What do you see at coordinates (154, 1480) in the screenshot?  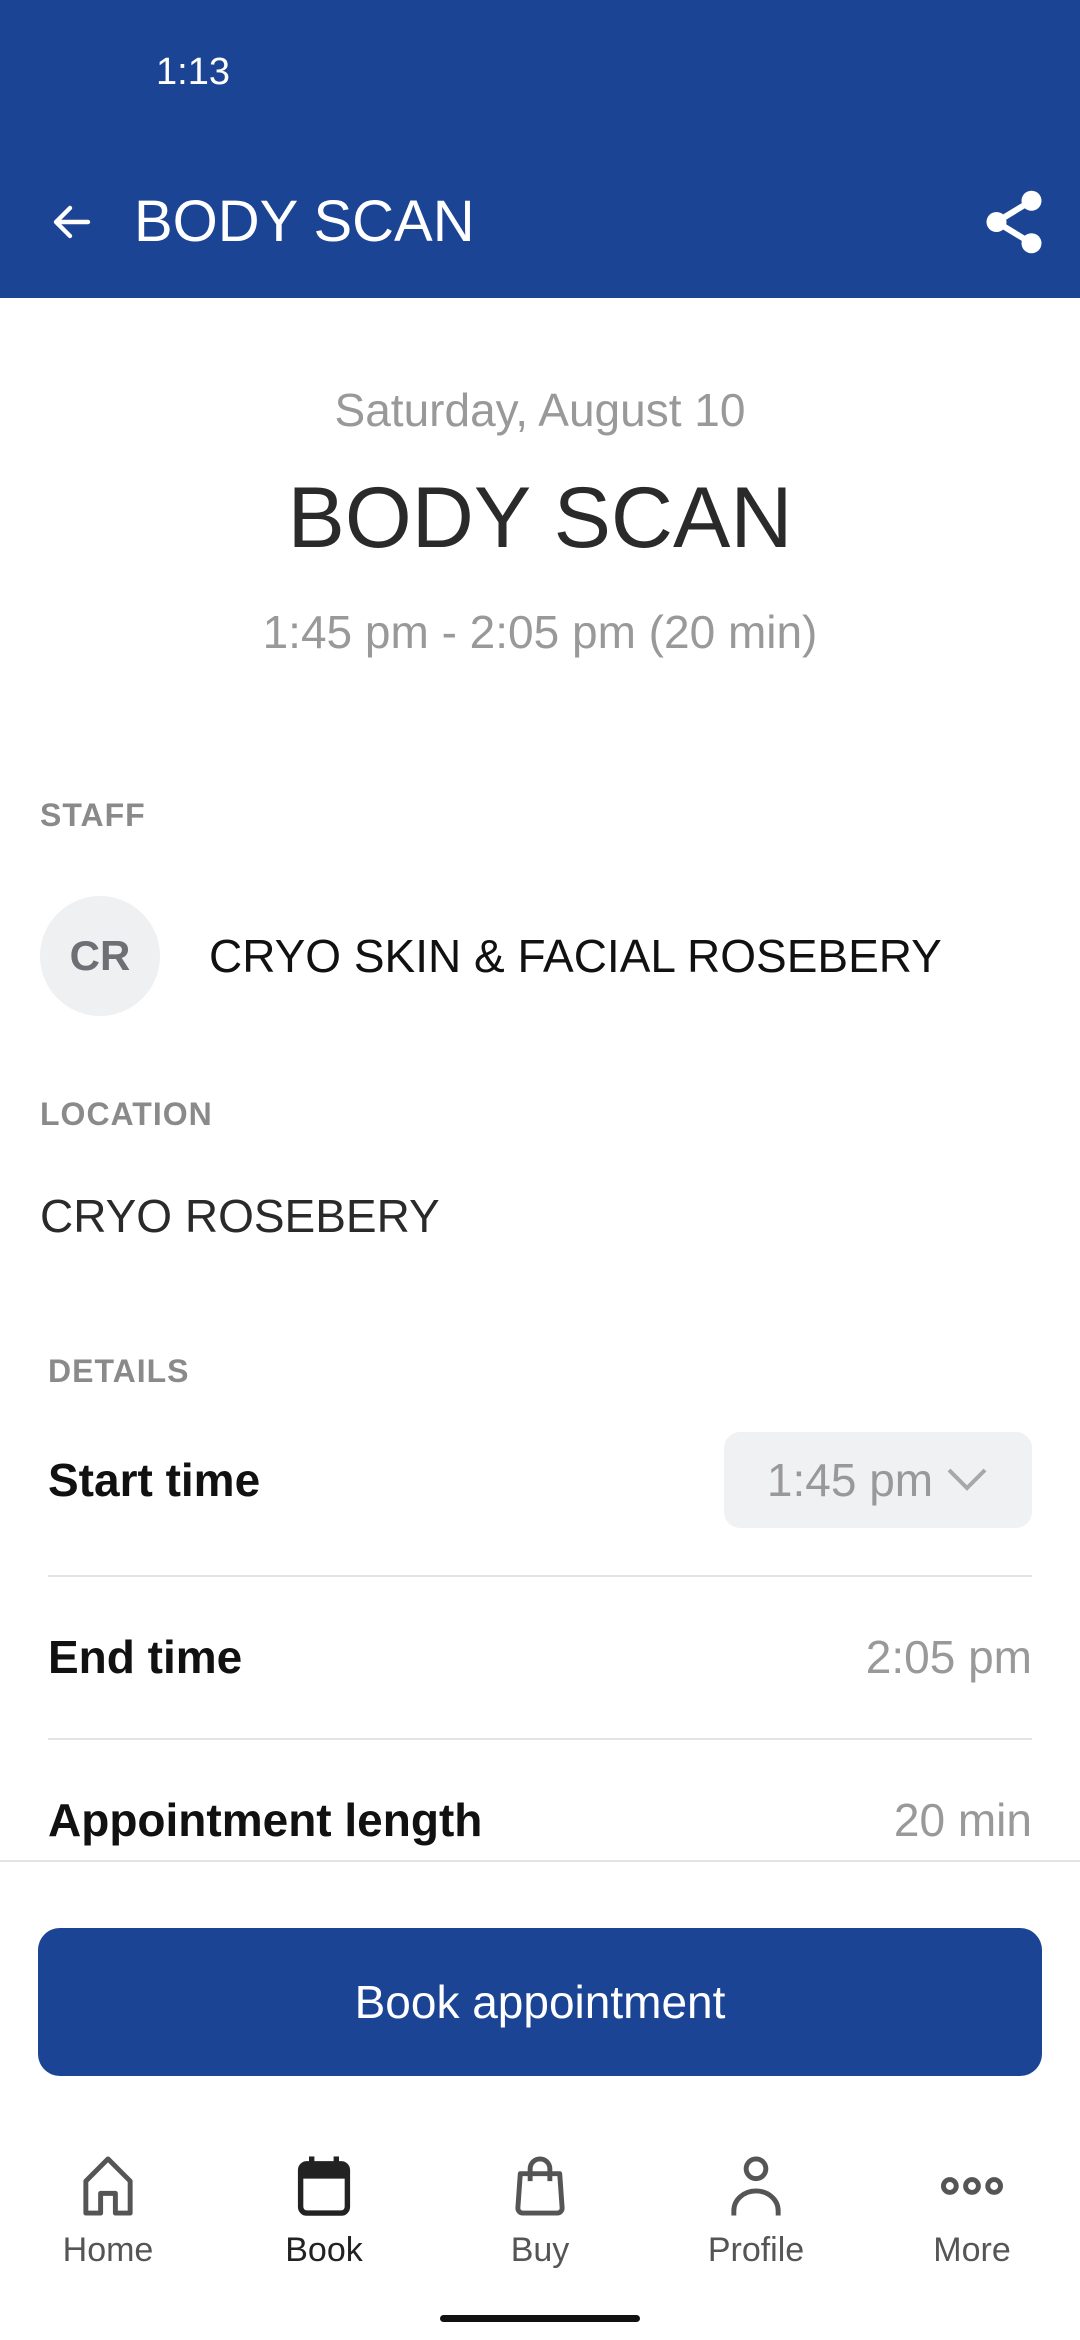 I see `start-time-label: Start time` at bounding box center [154, 1480].